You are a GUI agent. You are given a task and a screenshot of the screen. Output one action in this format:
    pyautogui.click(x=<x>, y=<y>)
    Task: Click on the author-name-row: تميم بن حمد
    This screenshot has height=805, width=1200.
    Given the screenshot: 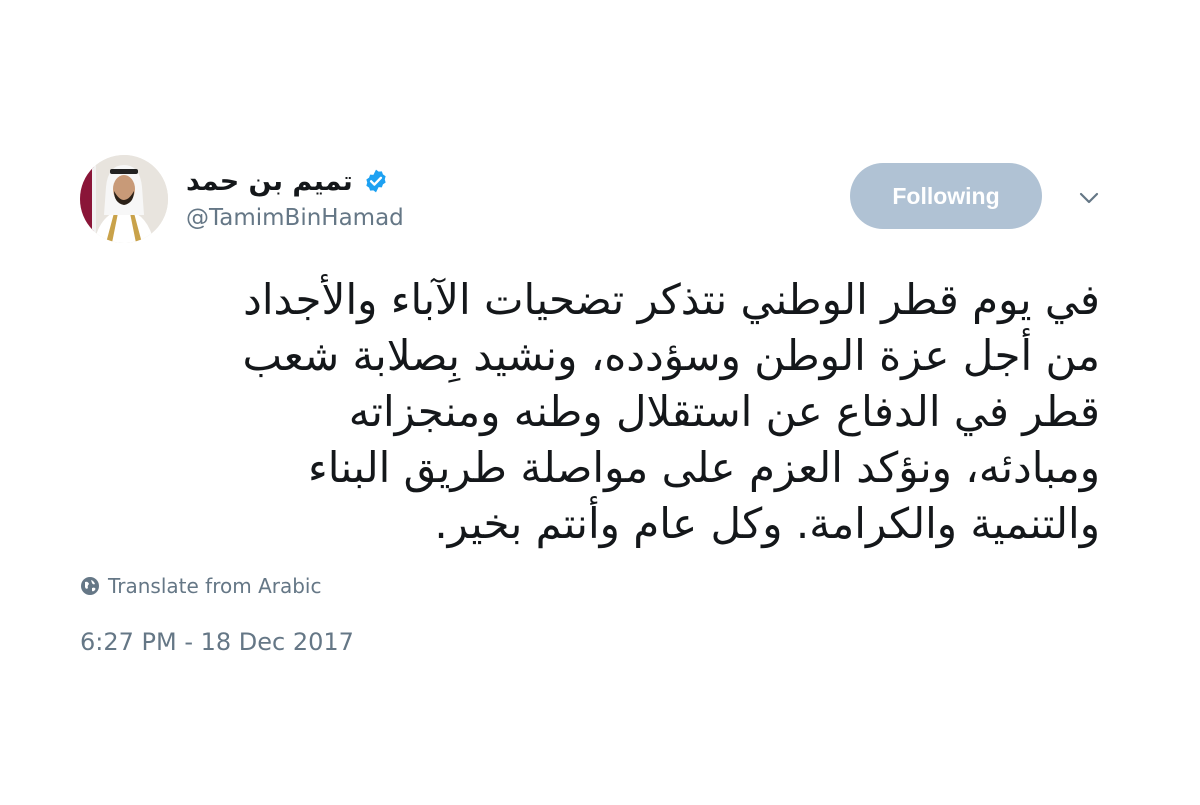 What is the action you would take?
    pyautogui.click(x=287, y=181)
    